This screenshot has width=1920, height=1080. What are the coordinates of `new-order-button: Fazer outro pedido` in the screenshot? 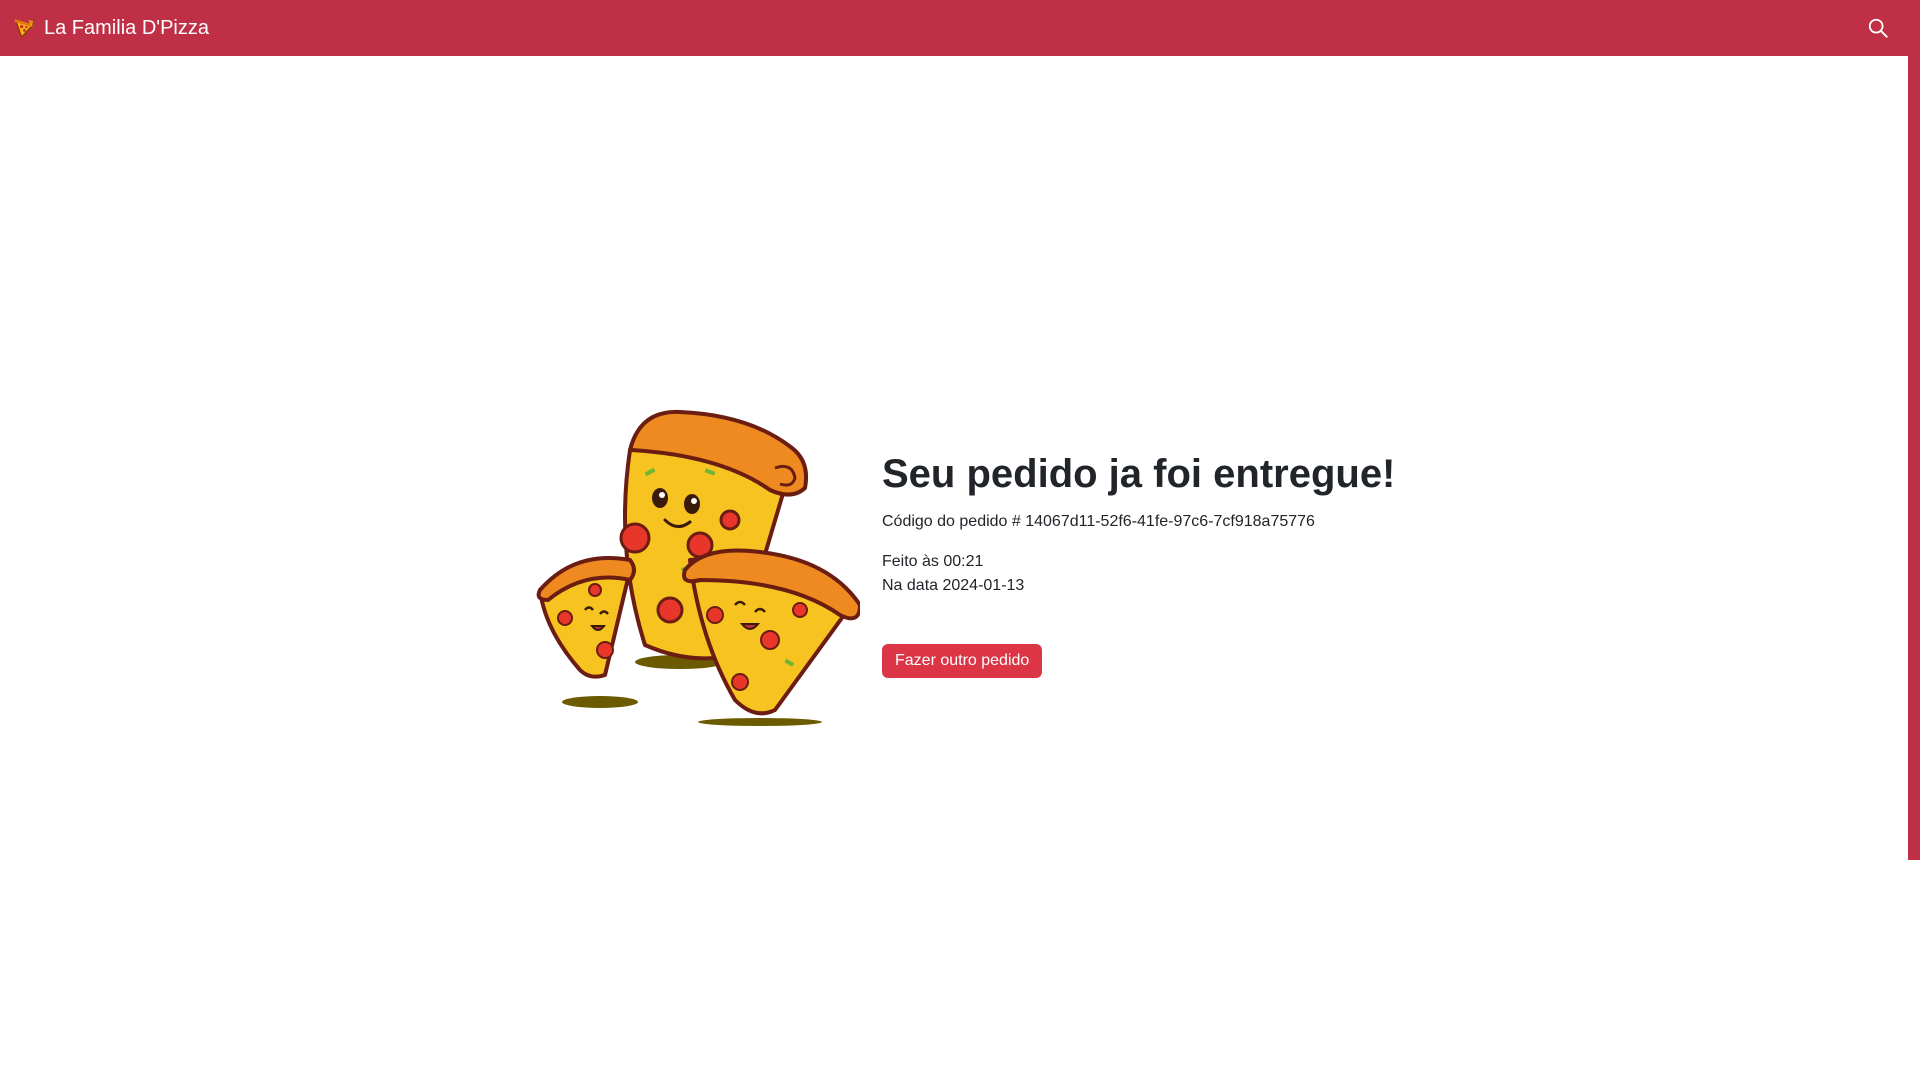 It's located at (962, 661).